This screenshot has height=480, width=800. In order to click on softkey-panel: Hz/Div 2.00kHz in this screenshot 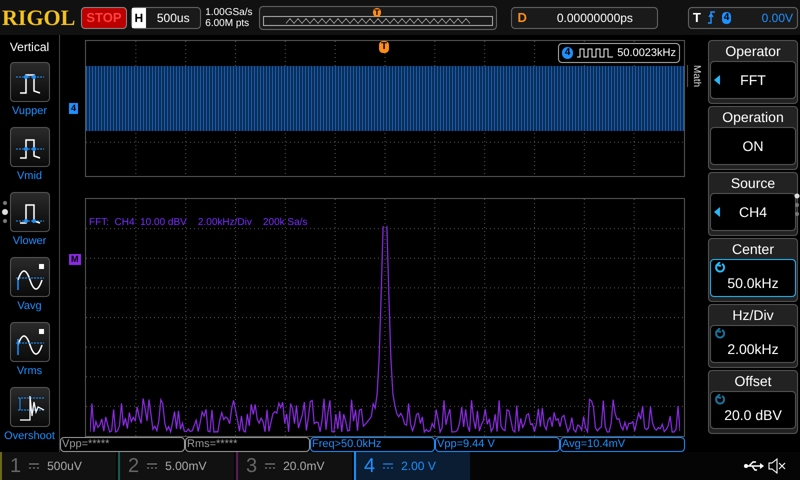, I will do `click(753, 336)`.